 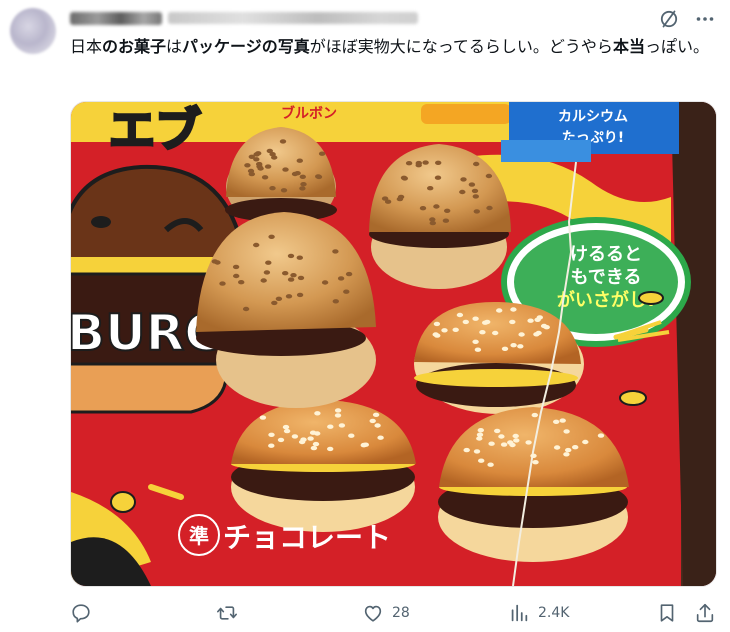 I want to click on reply-bubble-icon, so click(x=81, y=613).